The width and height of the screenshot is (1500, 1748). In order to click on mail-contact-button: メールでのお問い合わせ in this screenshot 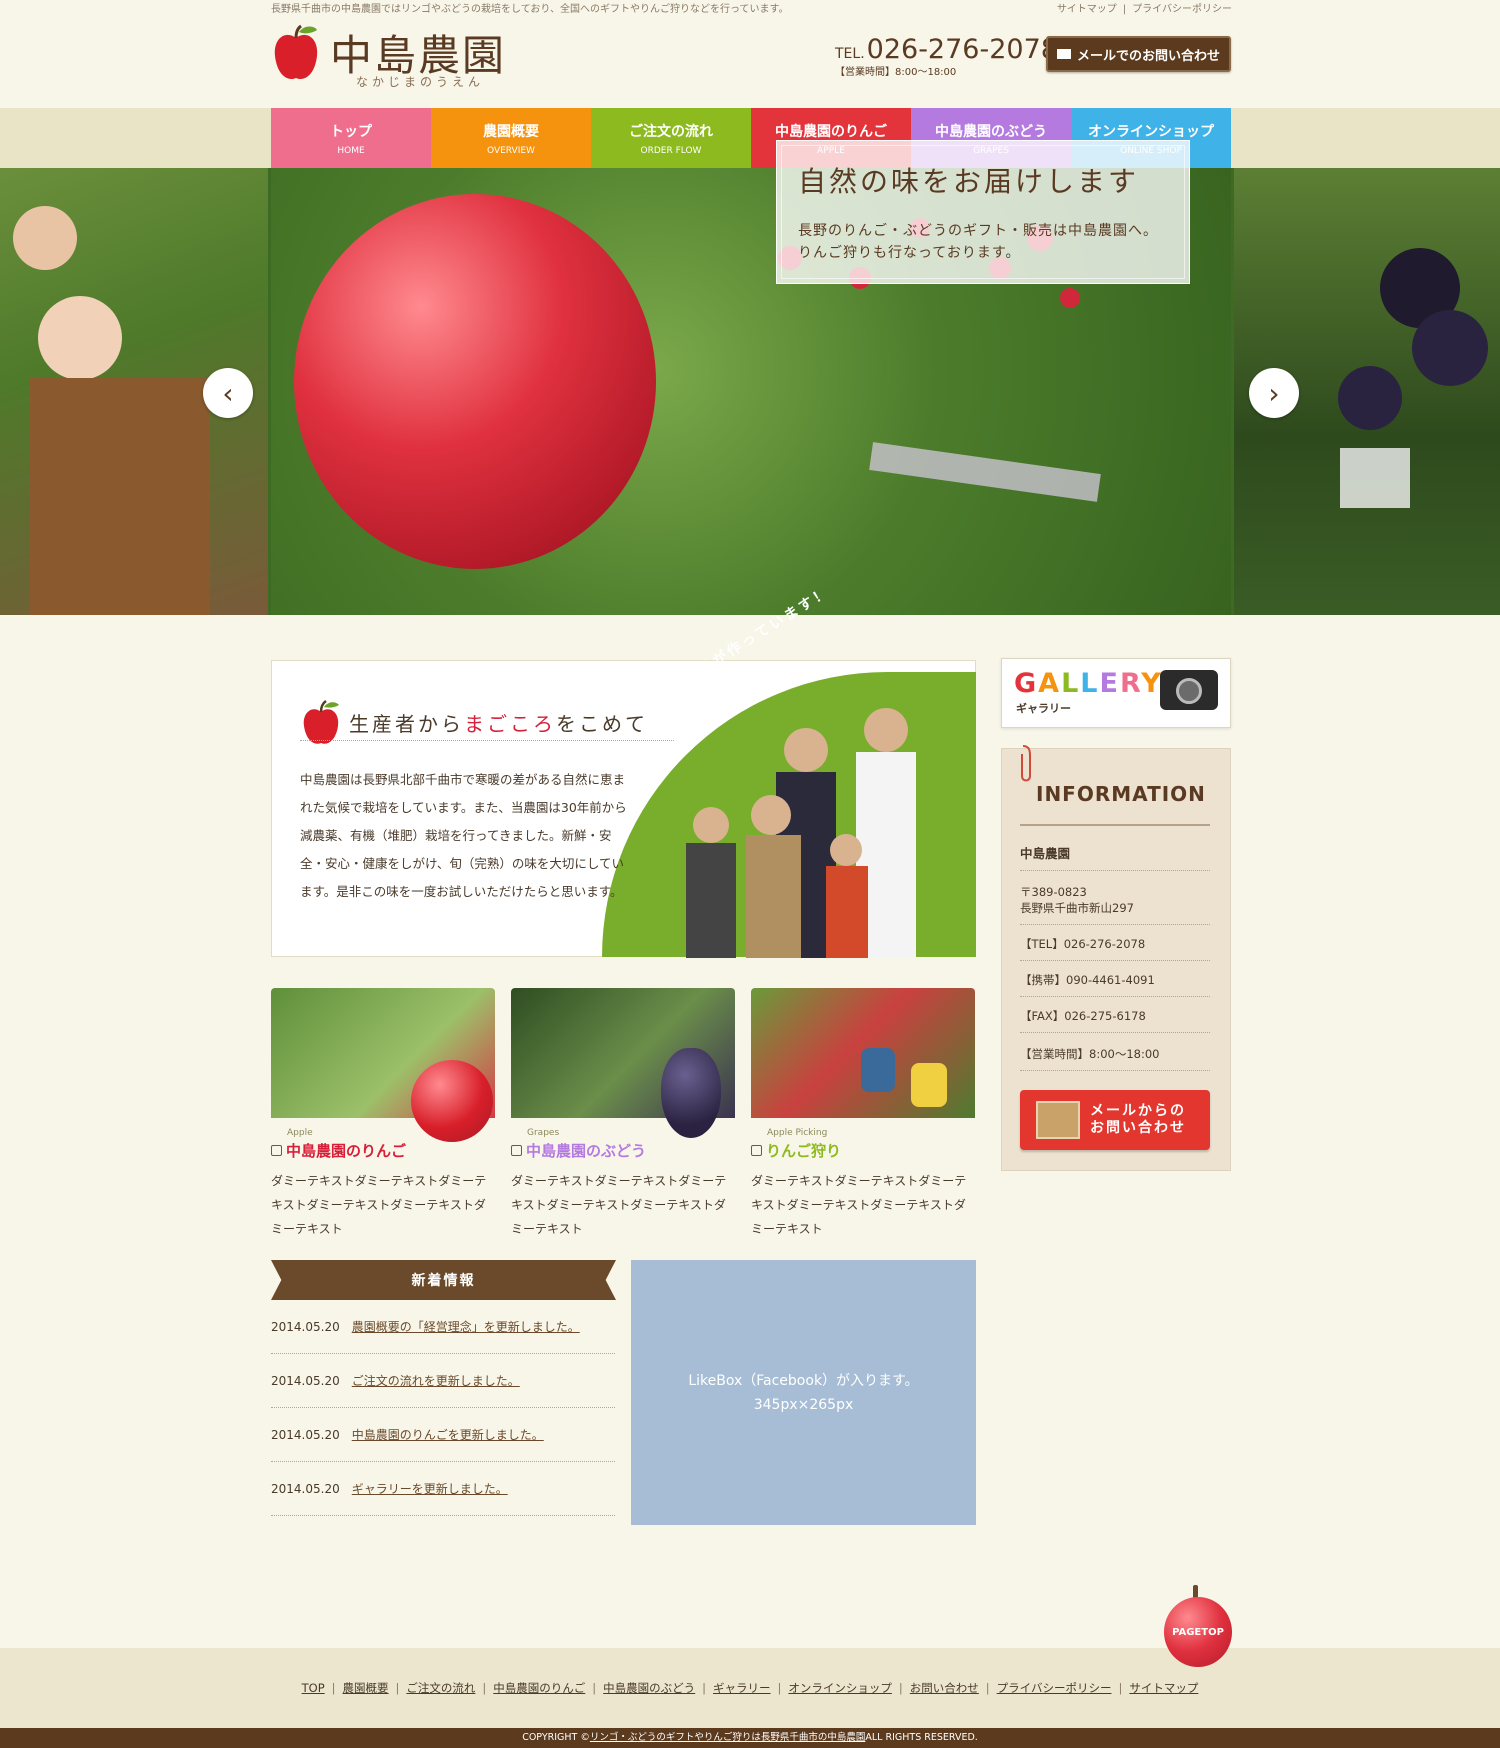, I will do `click(1138, 54)`.